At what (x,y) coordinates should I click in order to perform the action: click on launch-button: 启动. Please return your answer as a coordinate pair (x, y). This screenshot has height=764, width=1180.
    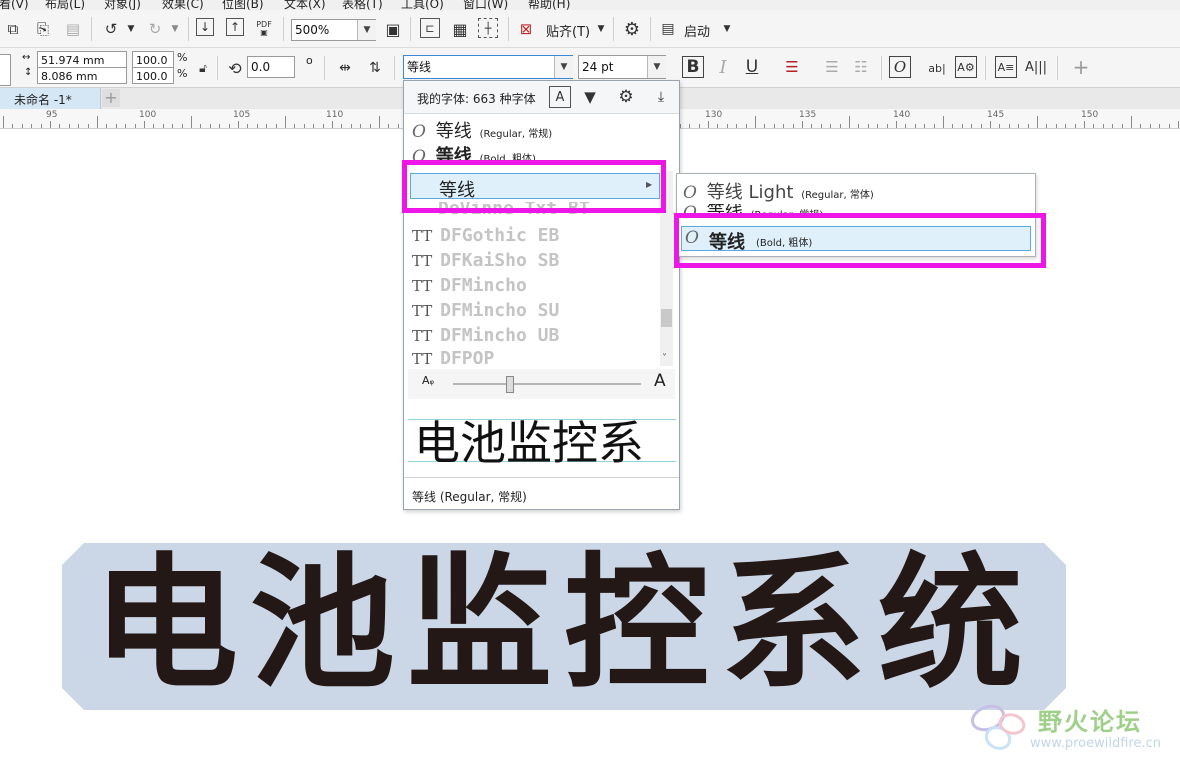
    Looking at the image, I should click on (697, 30).